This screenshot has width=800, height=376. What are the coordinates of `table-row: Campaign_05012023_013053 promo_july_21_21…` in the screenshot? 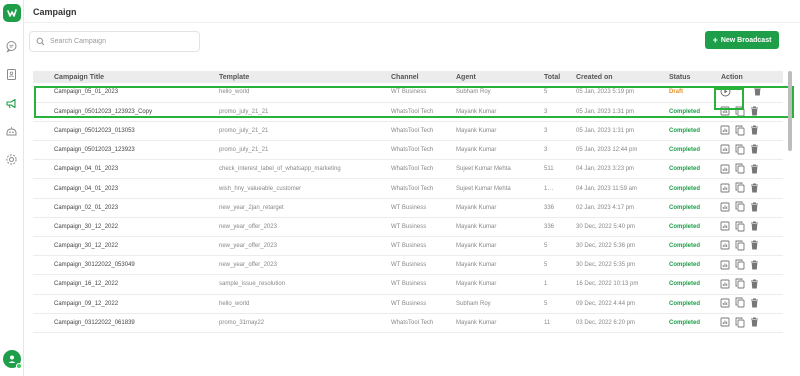 It's located at (408, 131).